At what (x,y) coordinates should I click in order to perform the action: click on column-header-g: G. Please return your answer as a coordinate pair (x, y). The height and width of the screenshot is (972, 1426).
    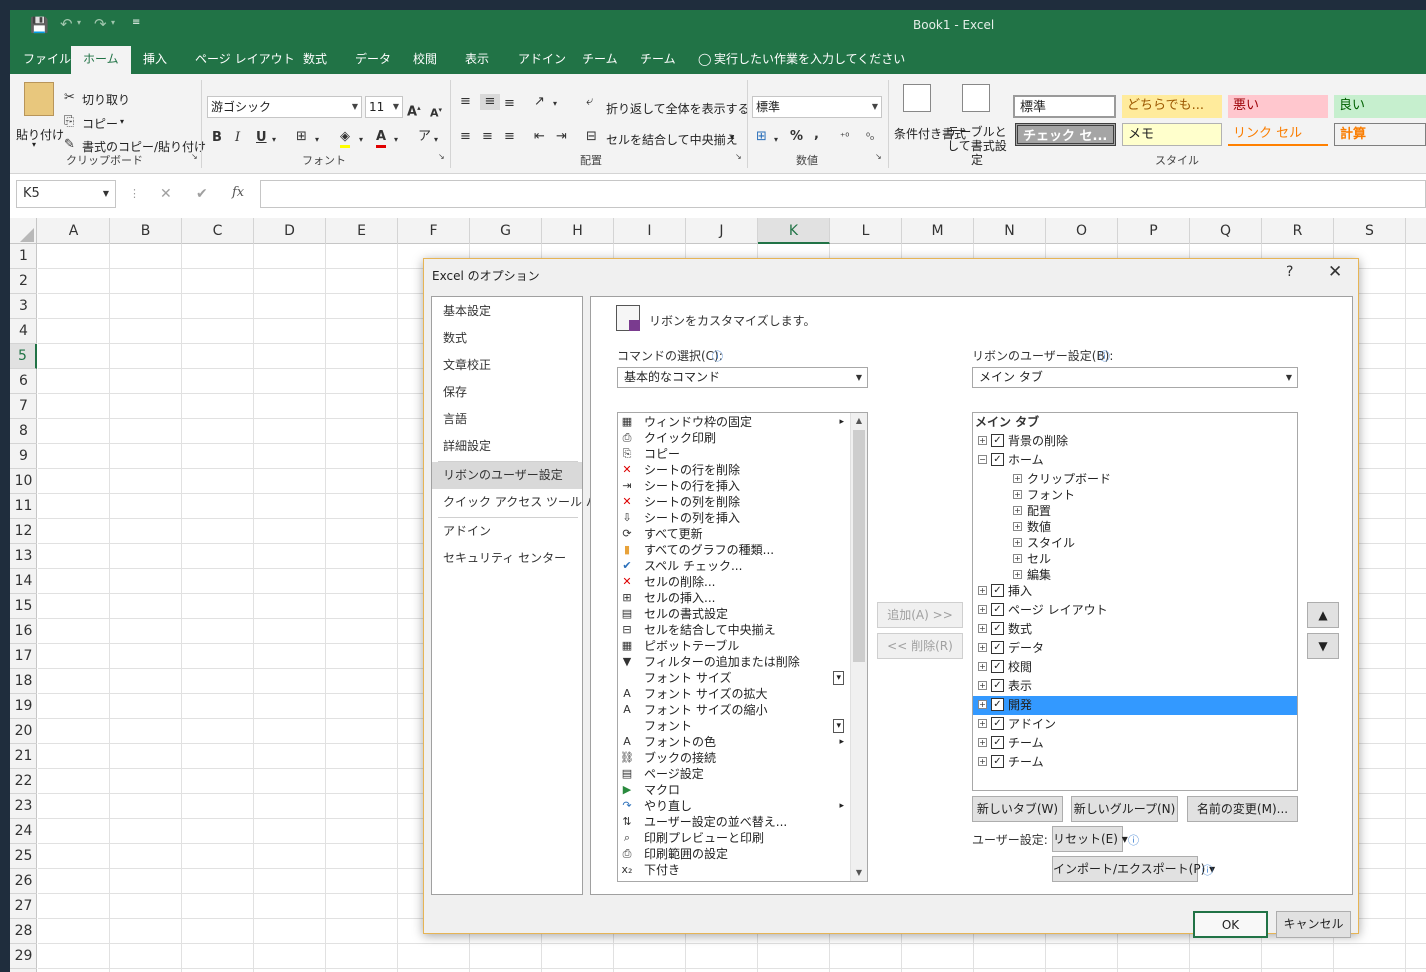
    Looking at the image, I should click on (506, 231).